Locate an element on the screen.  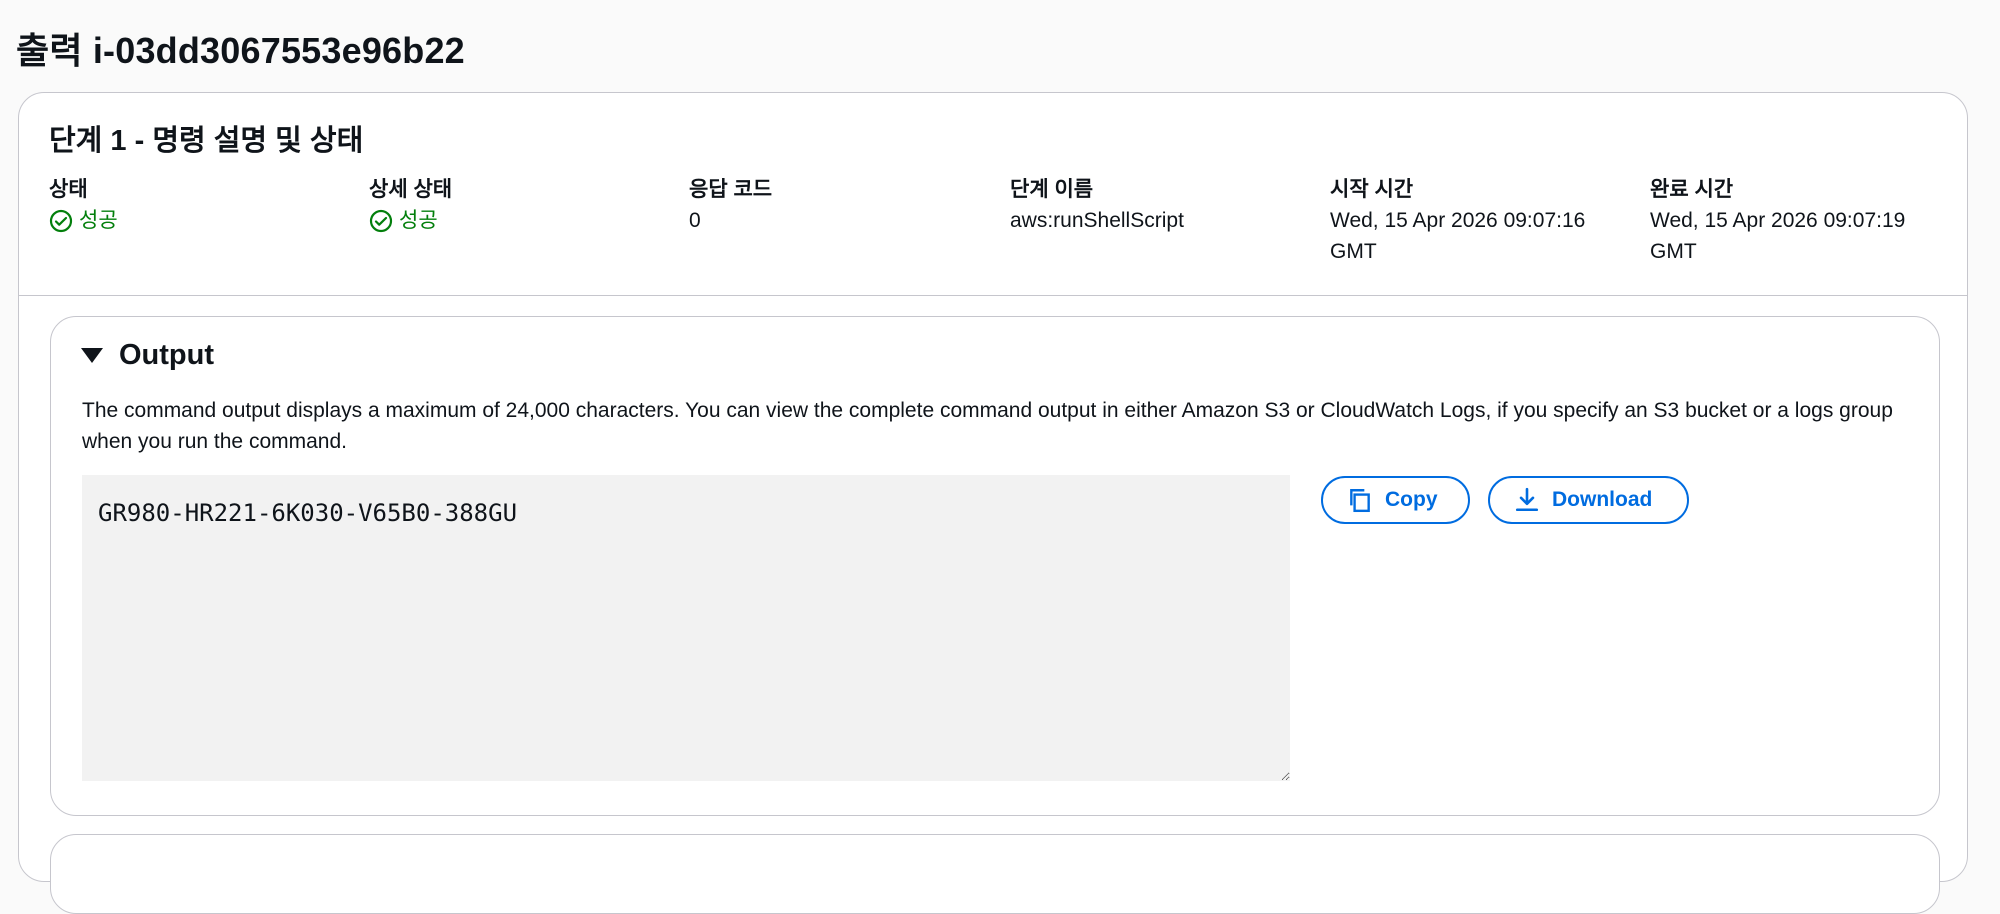
end-time-label: 완료 시간 is located at coordinates (1692, 189).